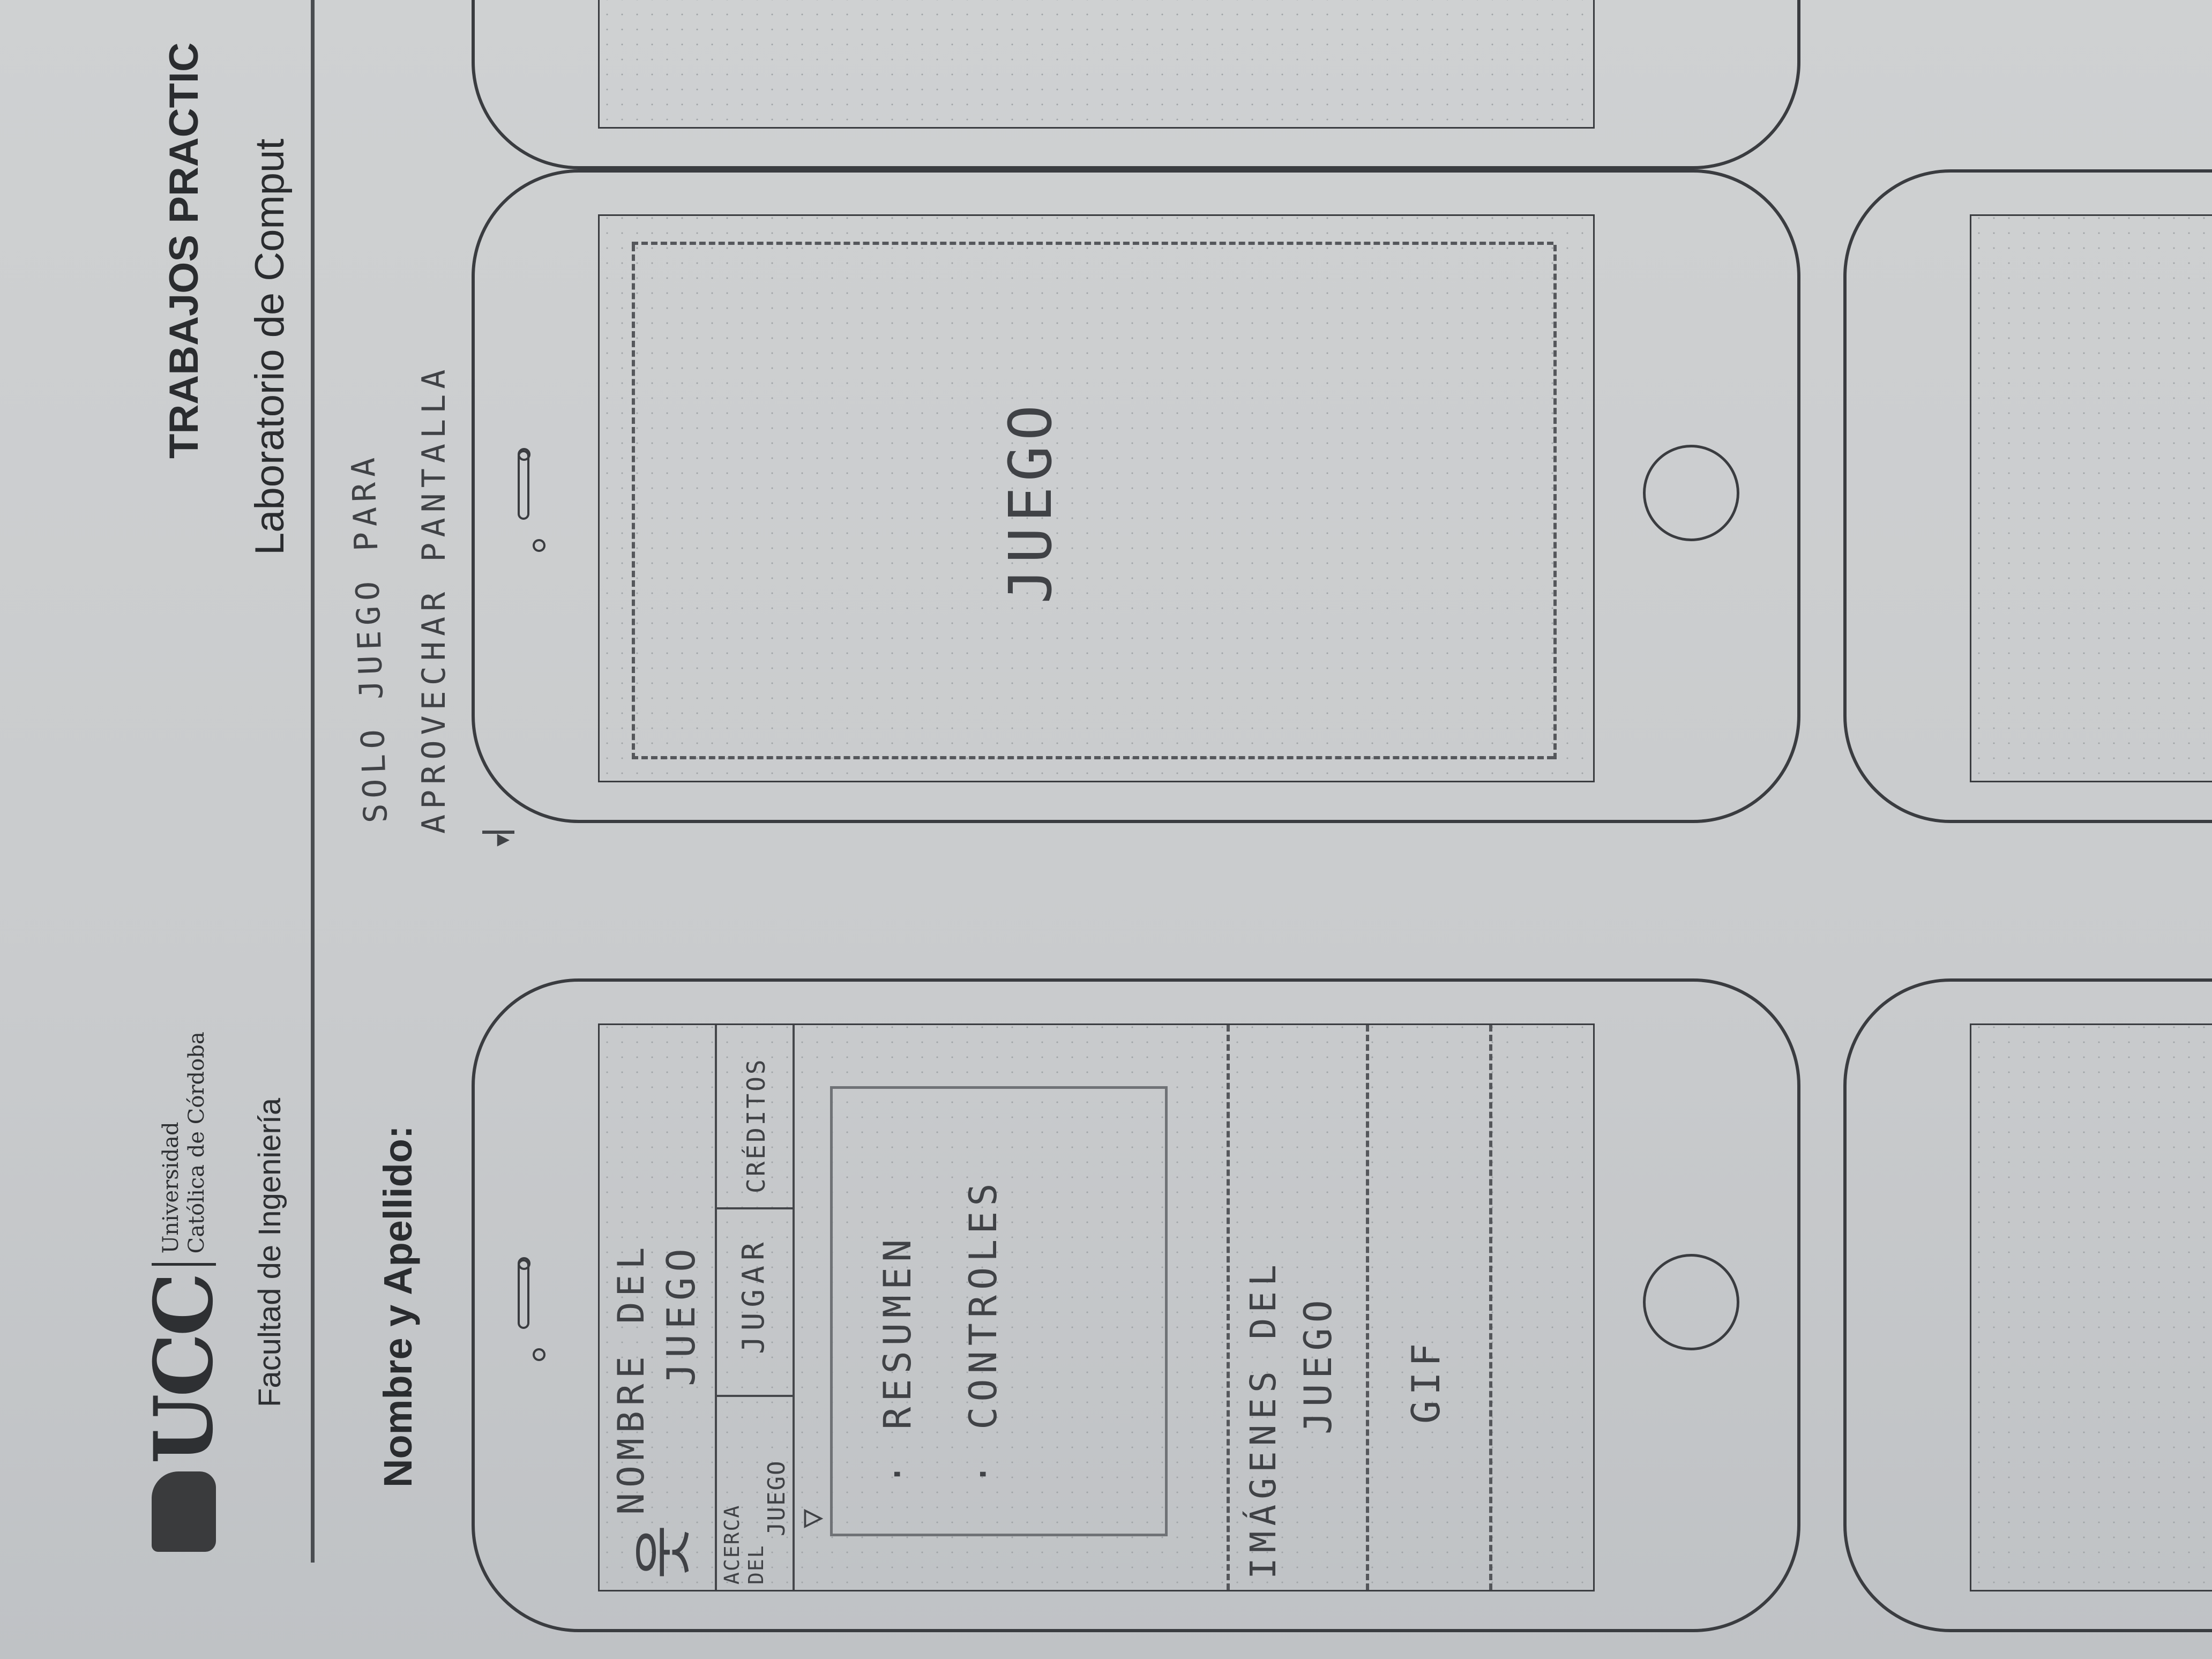 This screenshot has height=1659, width=2212. What do you see at coordinates (681, 1314) in the screenshot?
I see `game-title-line-2: JUEGO` at bounding box center [681, 1314].